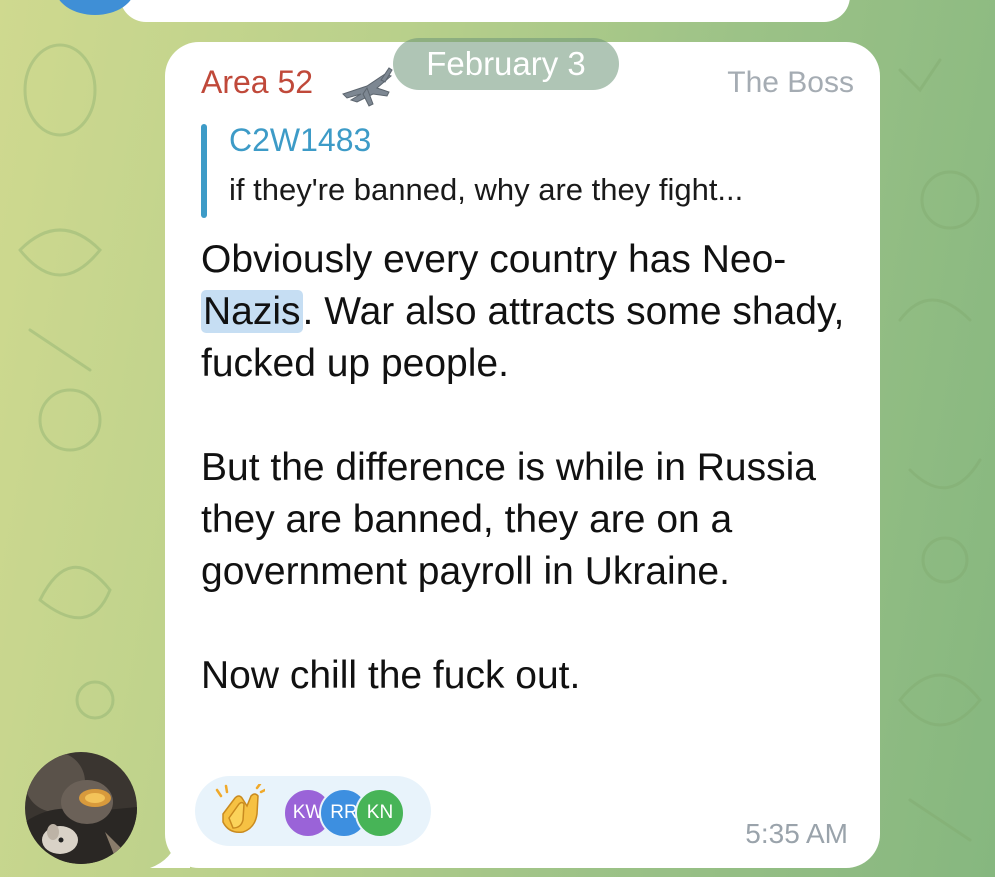  Describe the element at coordinates (313, 811) in the screenshot. I see `reaction-pill: KW RR KN` at that location.